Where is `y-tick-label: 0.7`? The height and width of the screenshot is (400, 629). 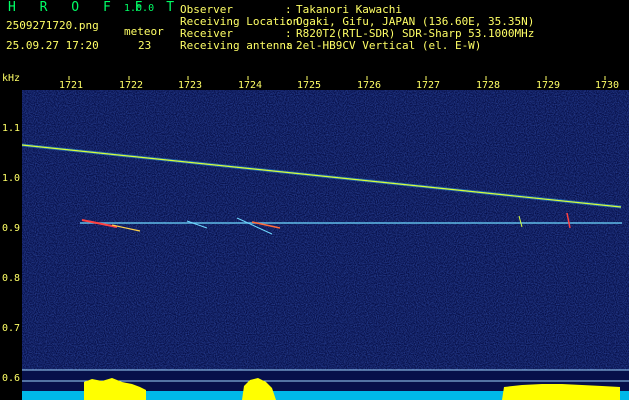 y-tick-label: 0.7 is located at coordinates (11, 328).